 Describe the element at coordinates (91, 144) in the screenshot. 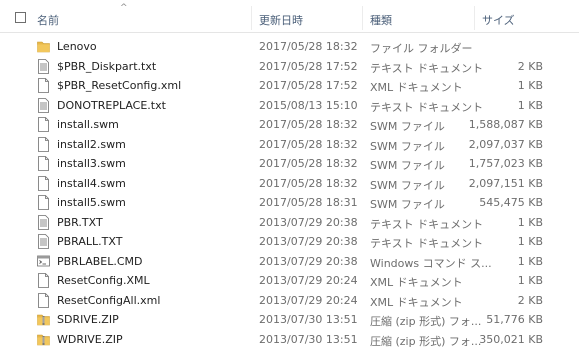

I see `file-name: install2.swm` at that location.